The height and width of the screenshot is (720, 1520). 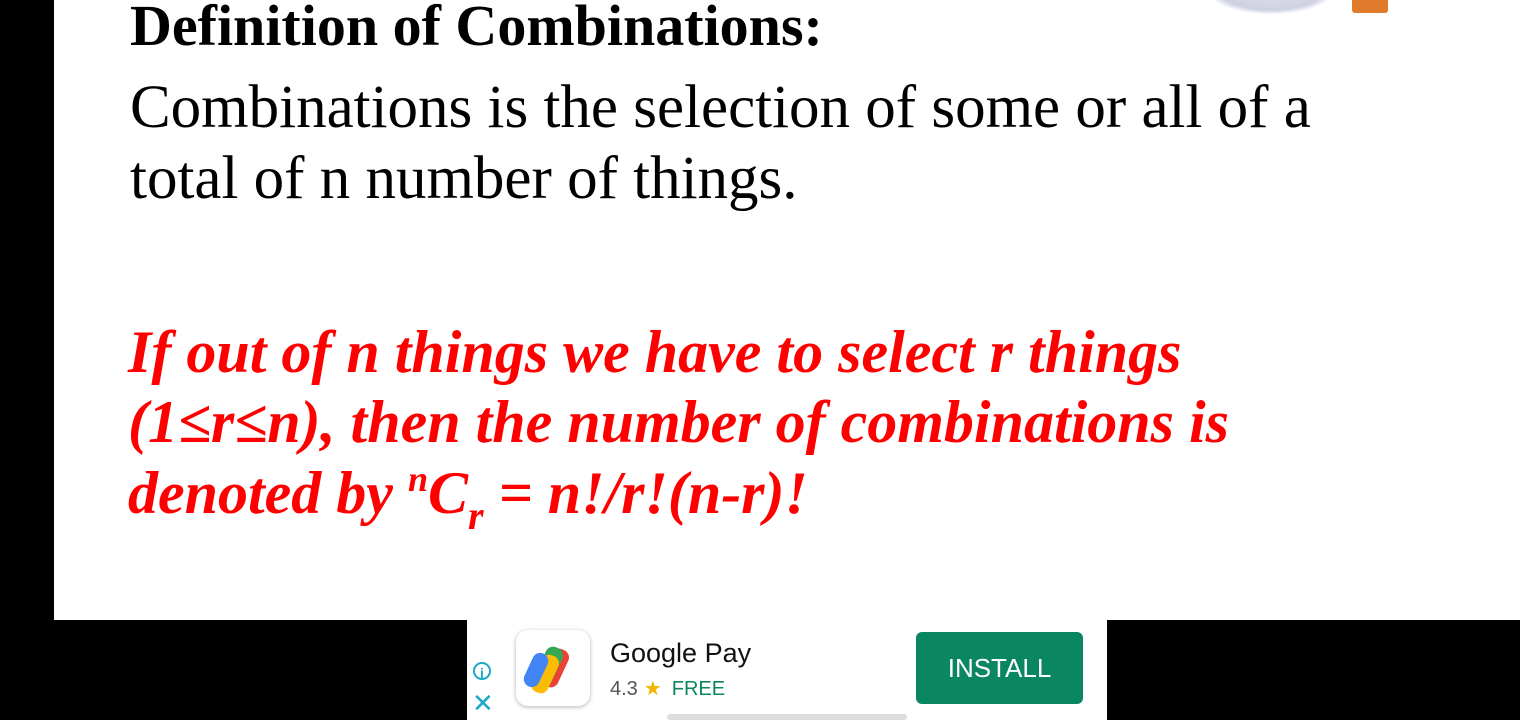 I want to click on install-button: INSTALL, so click(x=999, y=668).